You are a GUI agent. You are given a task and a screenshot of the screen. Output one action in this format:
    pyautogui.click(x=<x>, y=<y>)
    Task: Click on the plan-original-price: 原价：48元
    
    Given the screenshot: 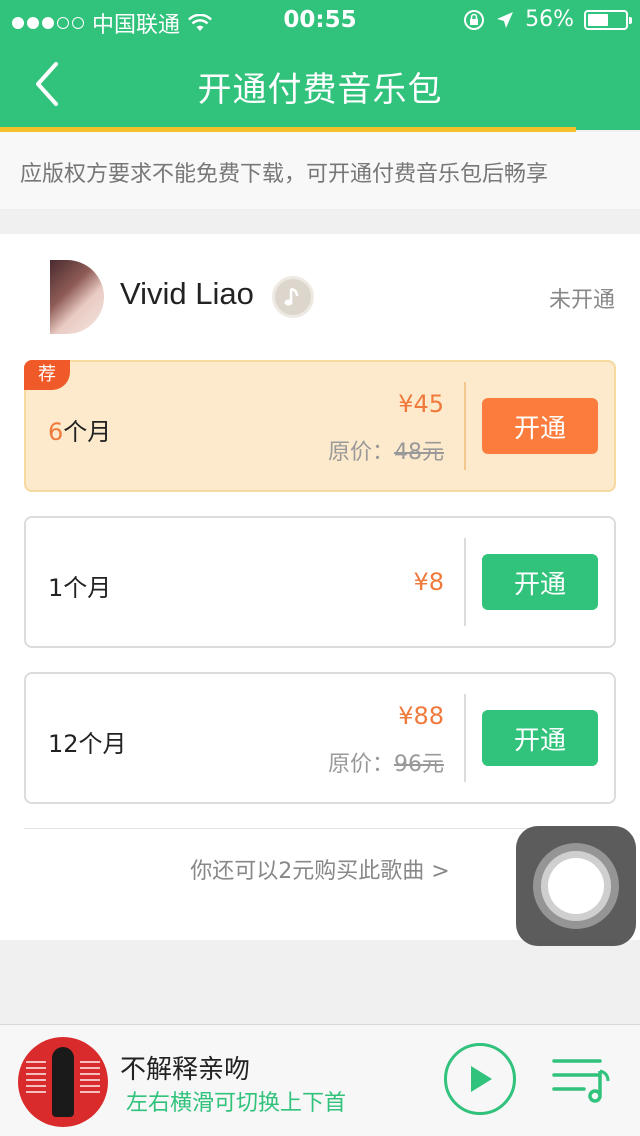 What is the action you would take?
    pyautogui.click(x=386, y=450)
    